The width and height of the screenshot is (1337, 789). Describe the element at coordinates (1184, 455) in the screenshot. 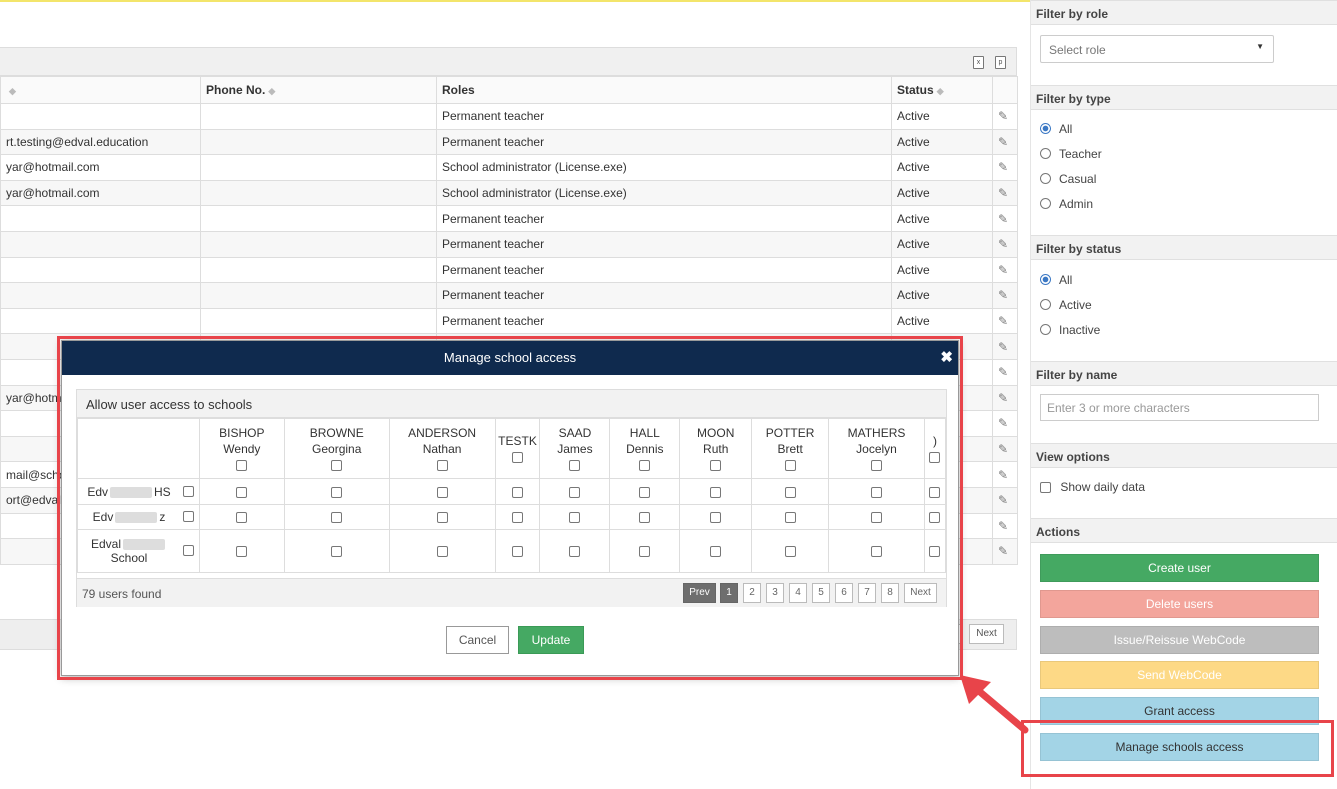

I see `view-options-title: View options` at that location.